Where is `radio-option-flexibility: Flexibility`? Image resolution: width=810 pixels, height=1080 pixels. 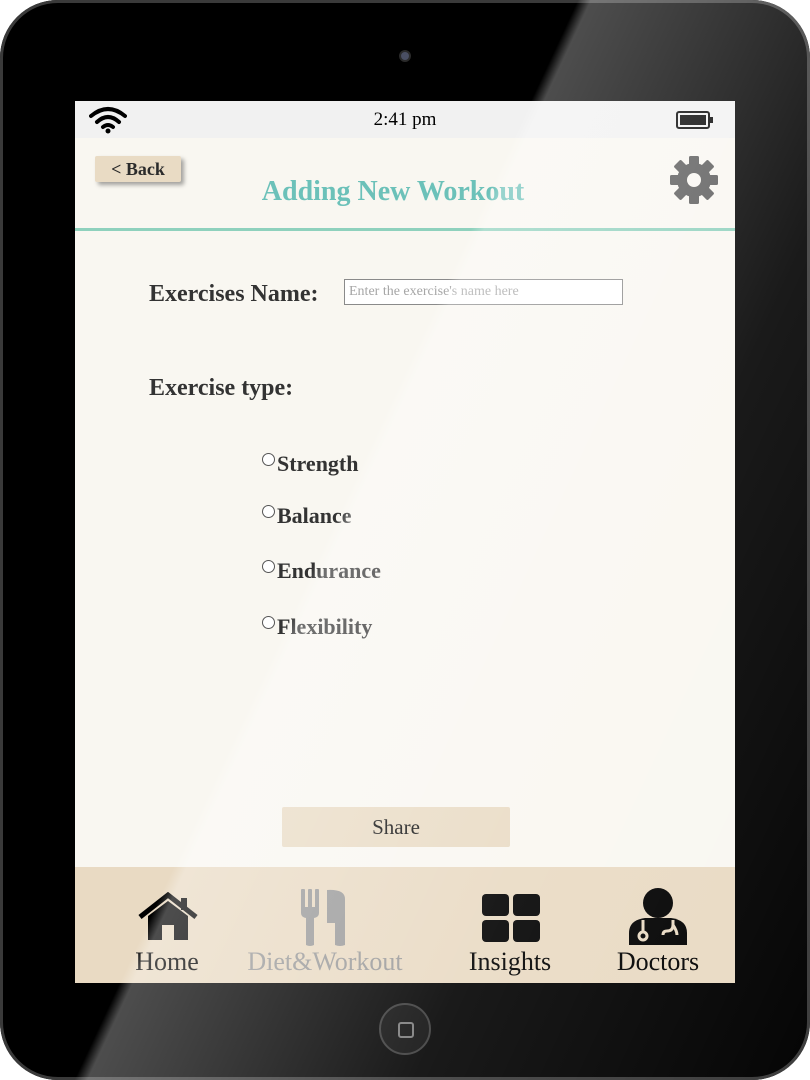
radio-option-flexibility: Flexibility is located at coordinates (317, 630).